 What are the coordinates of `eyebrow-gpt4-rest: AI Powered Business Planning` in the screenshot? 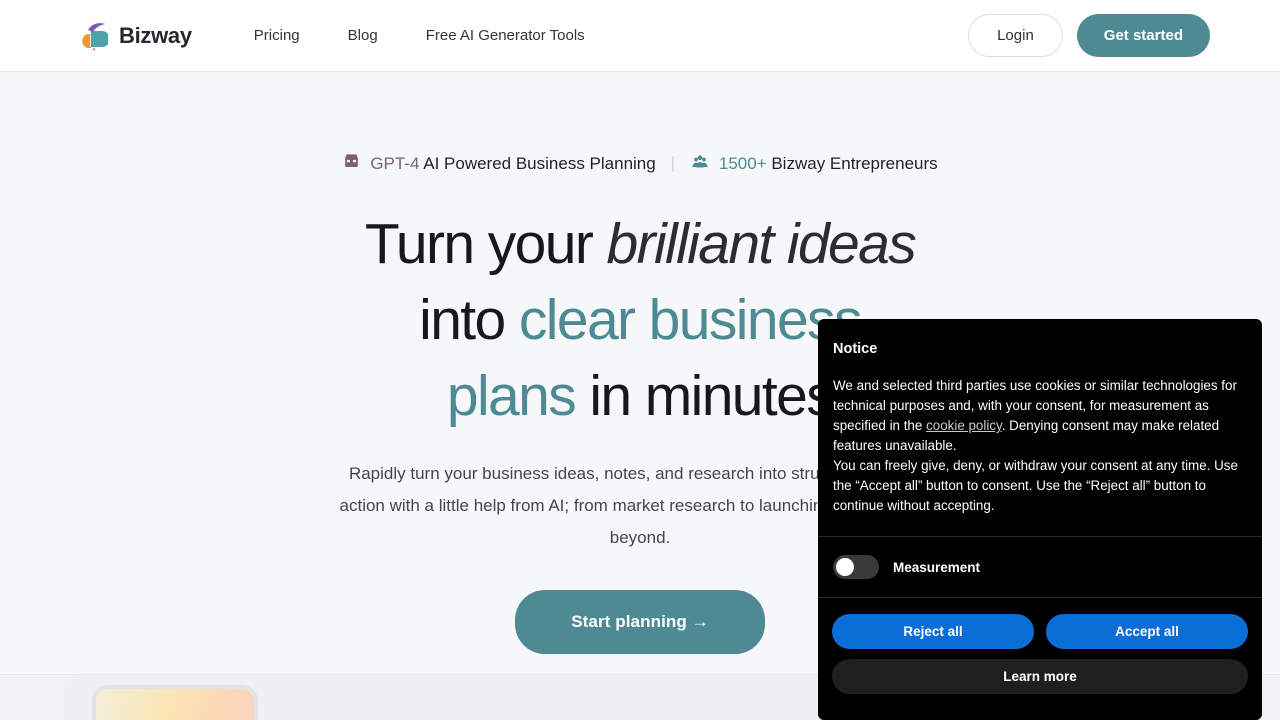 It's located at (537, 163).